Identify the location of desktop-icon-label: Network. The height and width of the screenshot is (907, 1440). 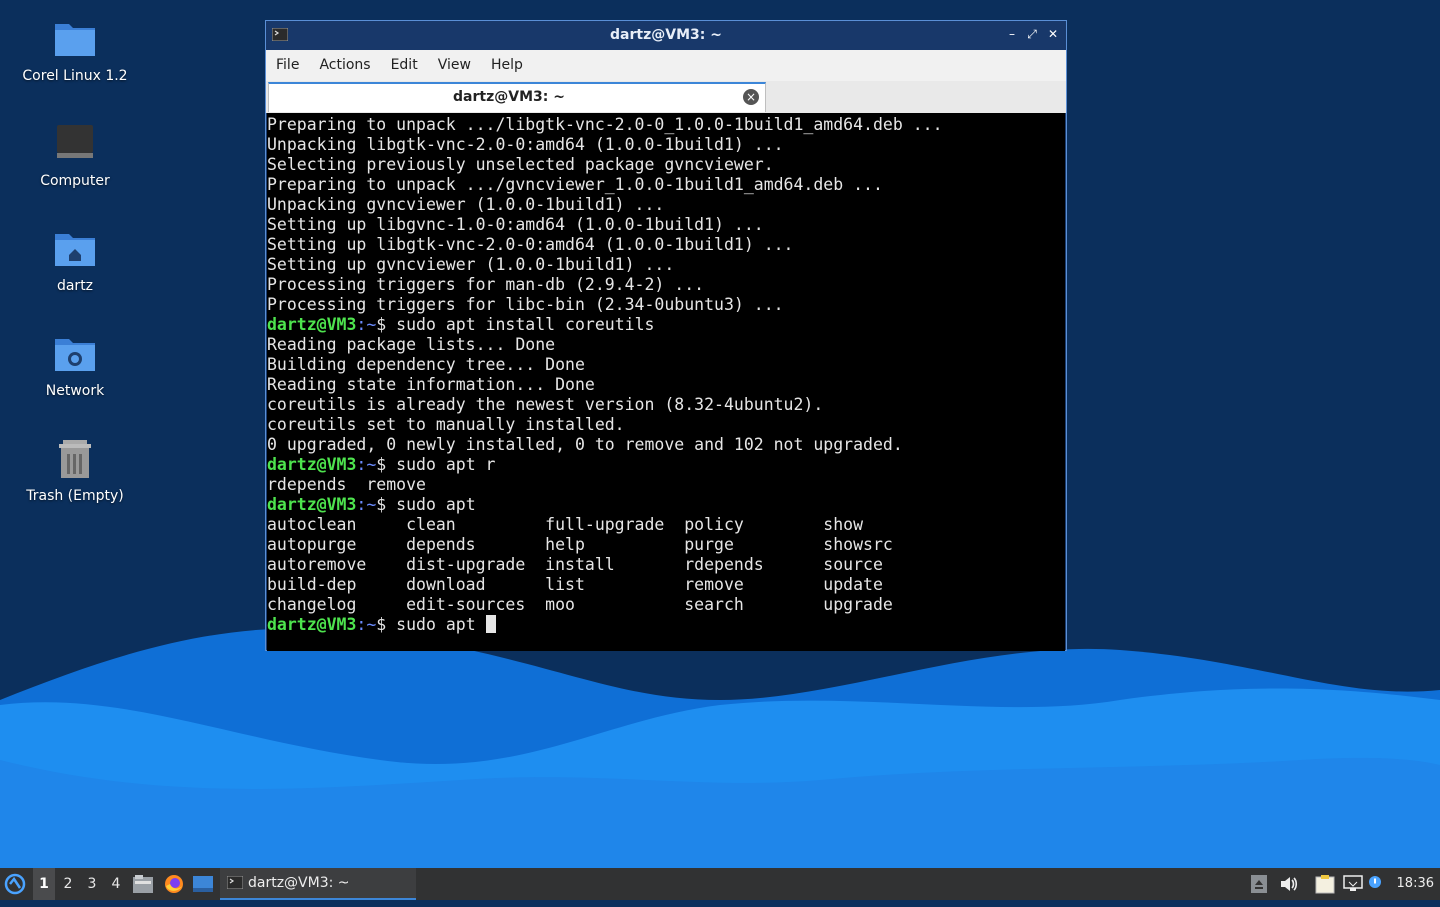
(75, 391).